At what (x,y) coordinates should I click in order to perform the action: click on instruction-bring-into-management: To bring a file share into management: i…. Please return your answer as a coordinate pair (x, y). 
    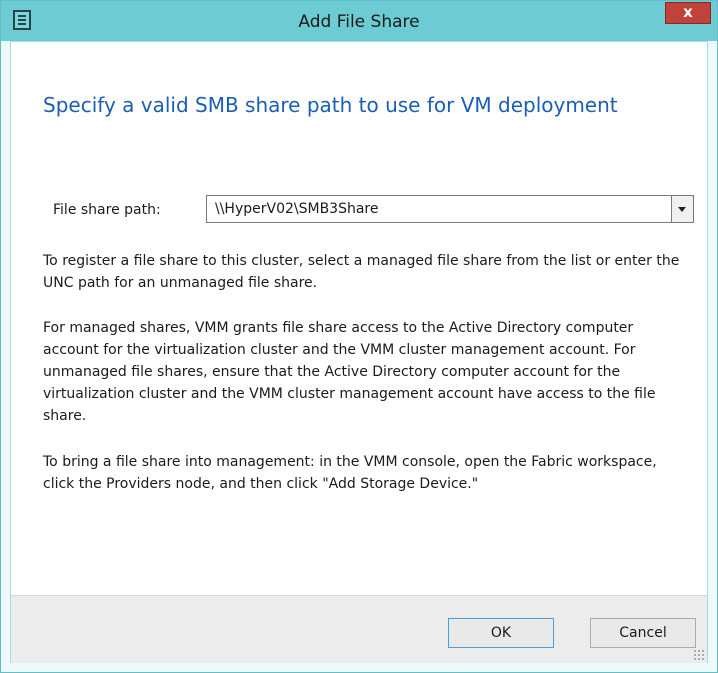
    Looking at the image, I should click on (350, 473).